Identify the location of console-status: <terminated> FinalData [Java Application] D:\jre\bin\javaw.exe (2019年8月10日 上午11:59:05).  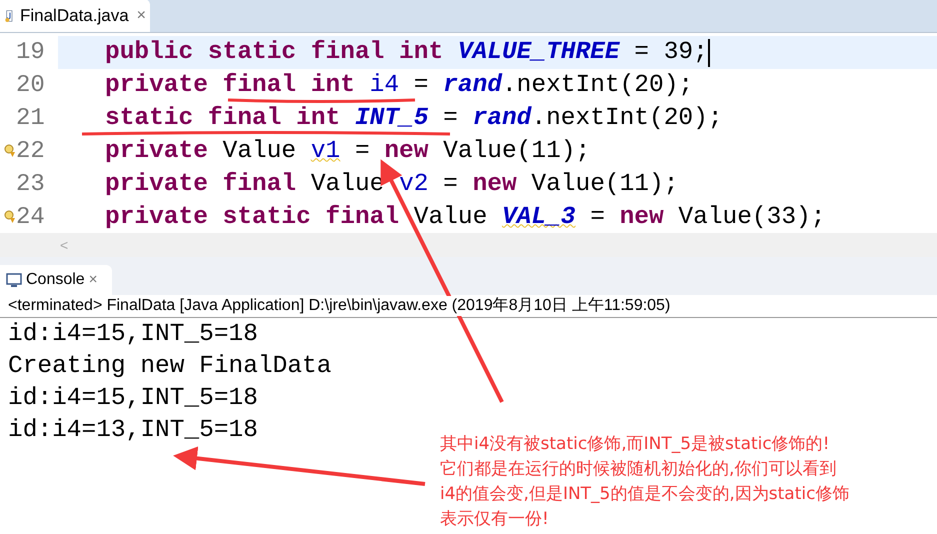
(339, 306).